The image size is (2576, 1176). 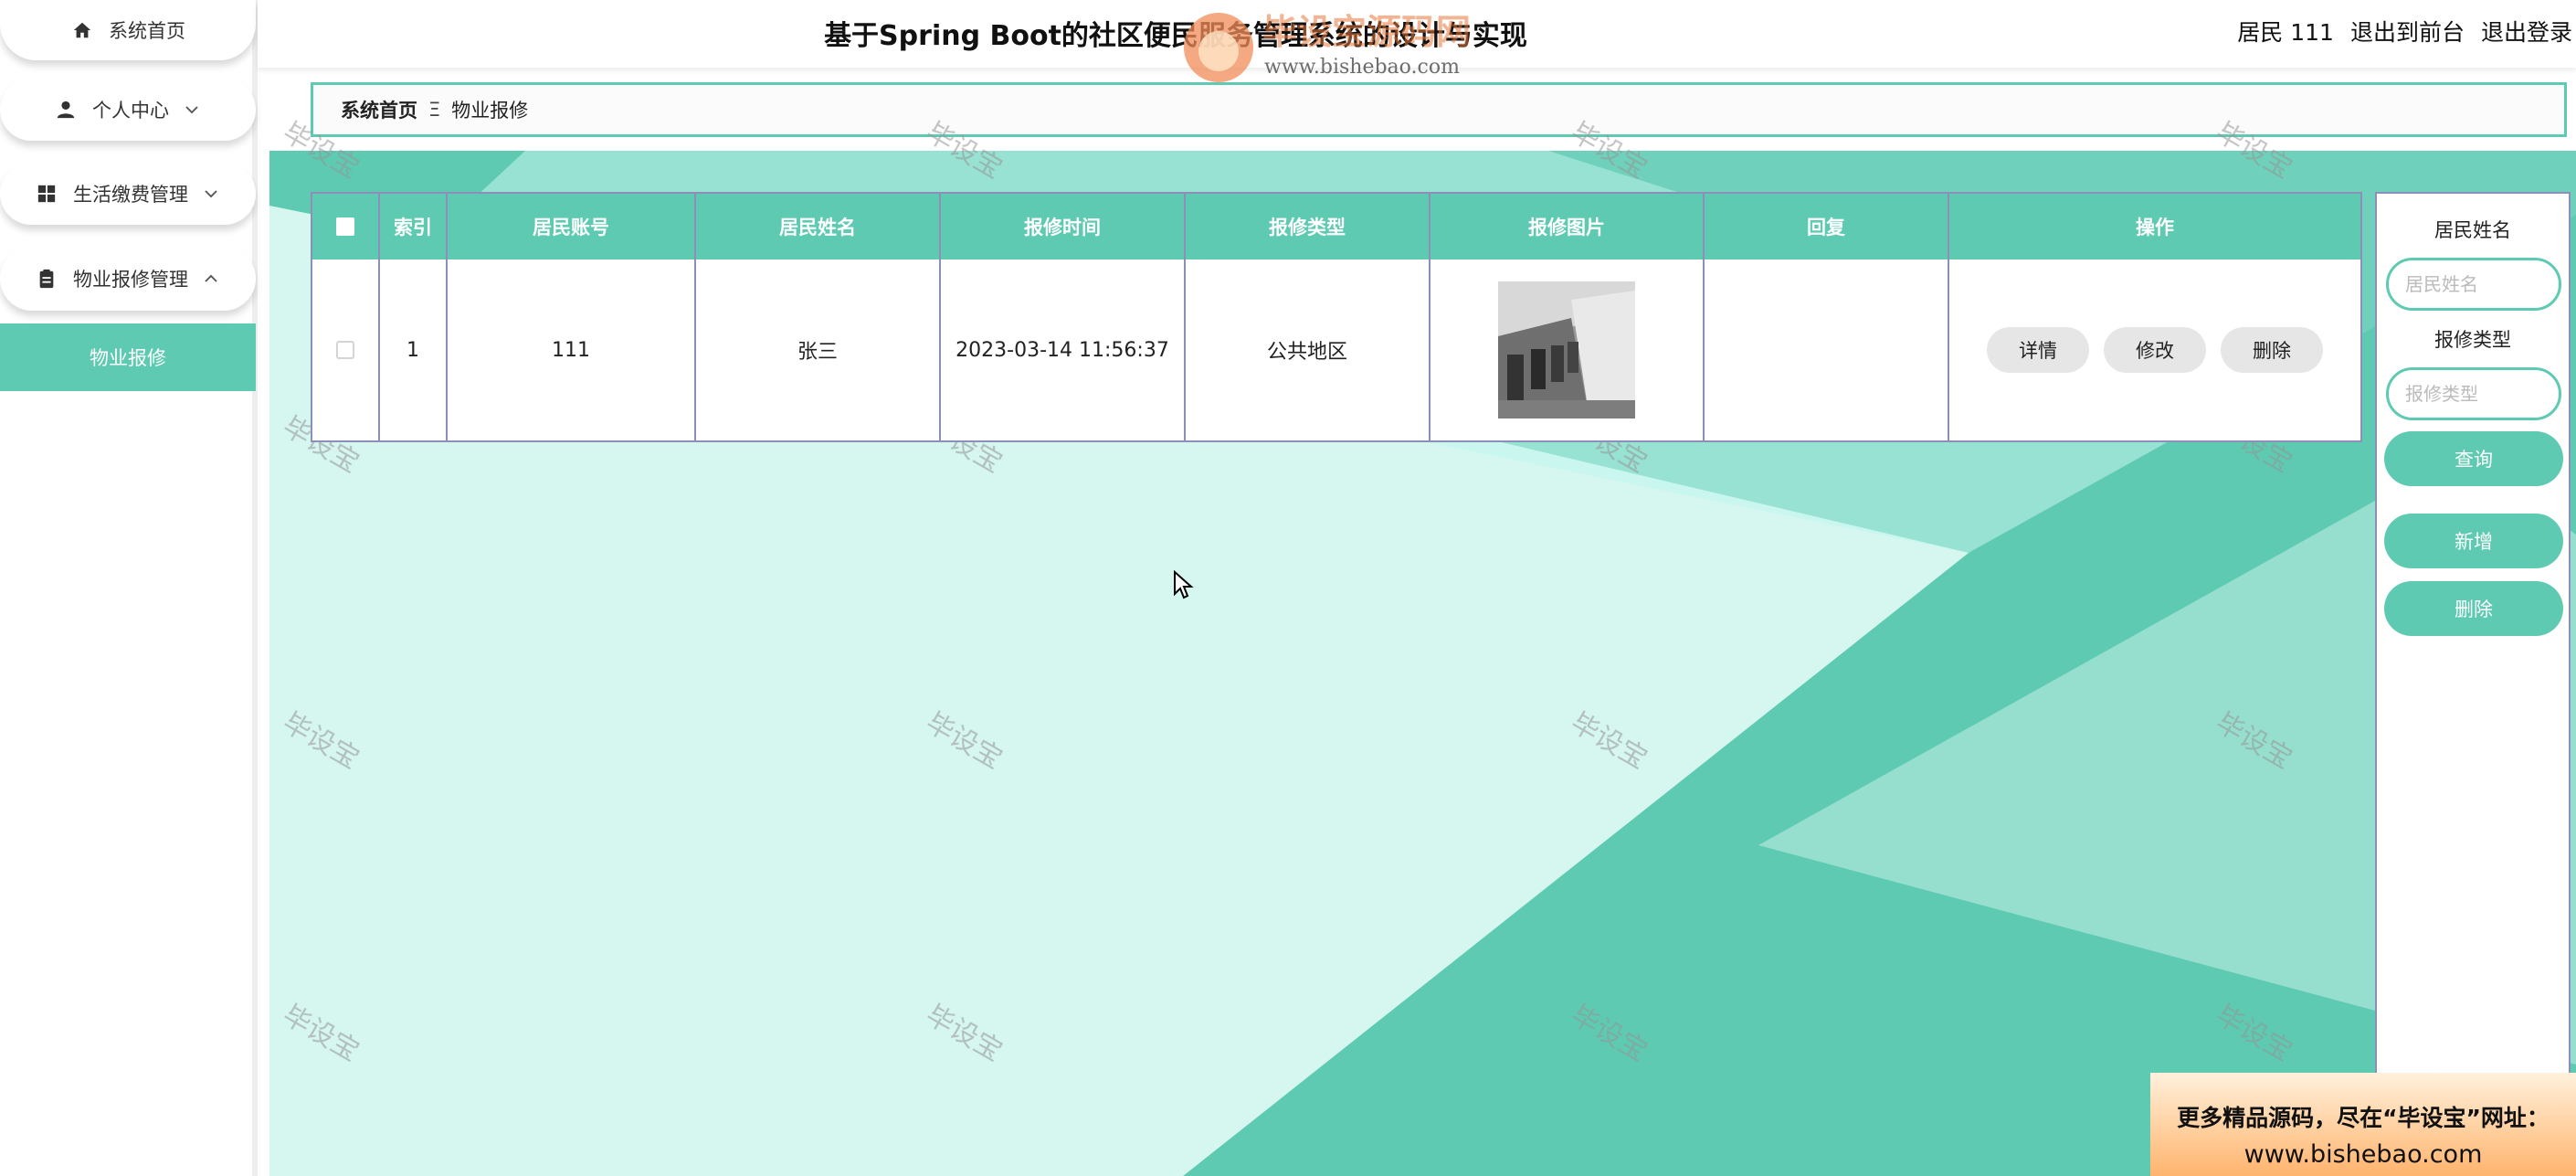 I want to click on cell-reply, so click(x=1827, y=350).